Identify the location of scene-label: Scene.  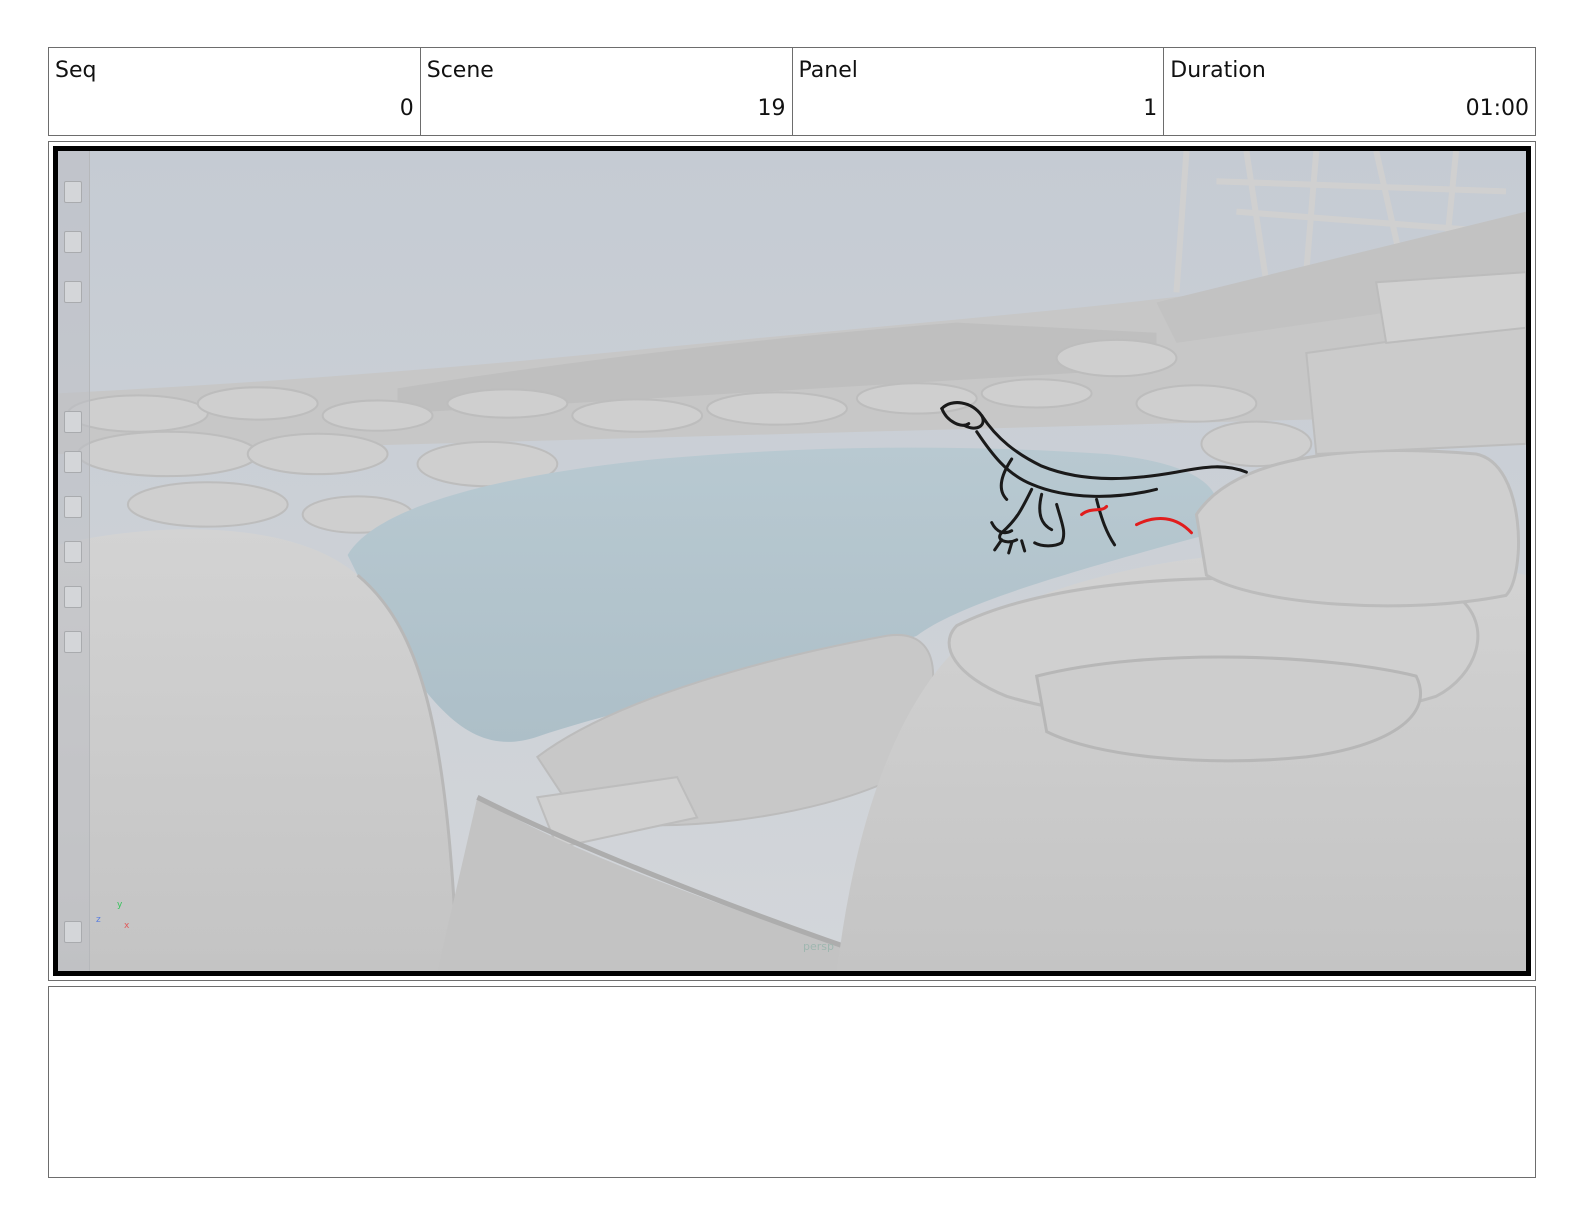
(460, 70).